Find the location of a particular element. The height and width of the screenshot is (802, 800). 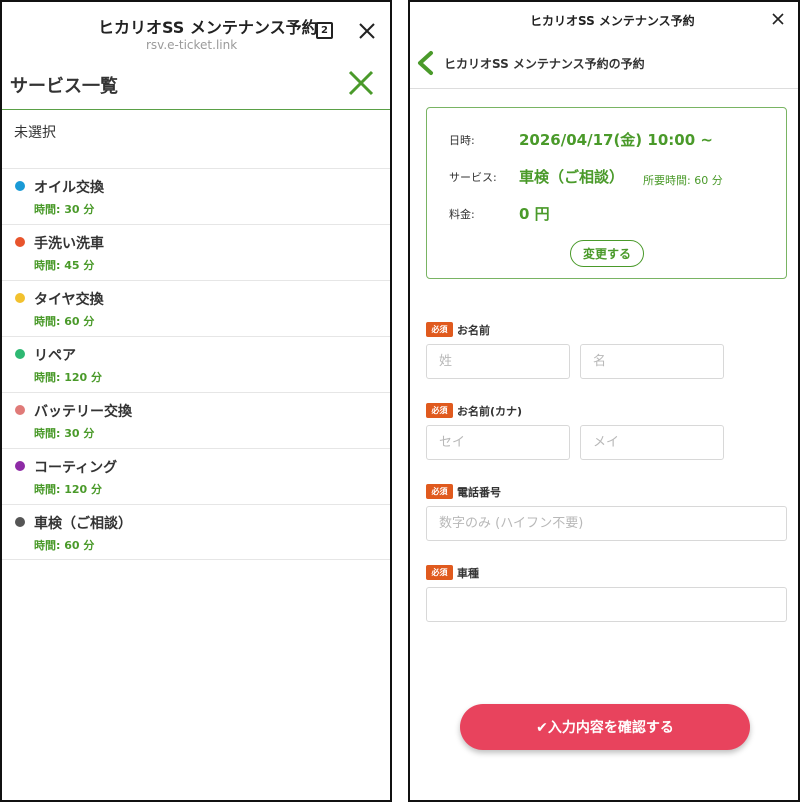

car-model-input is located at coordinates (606, 604).